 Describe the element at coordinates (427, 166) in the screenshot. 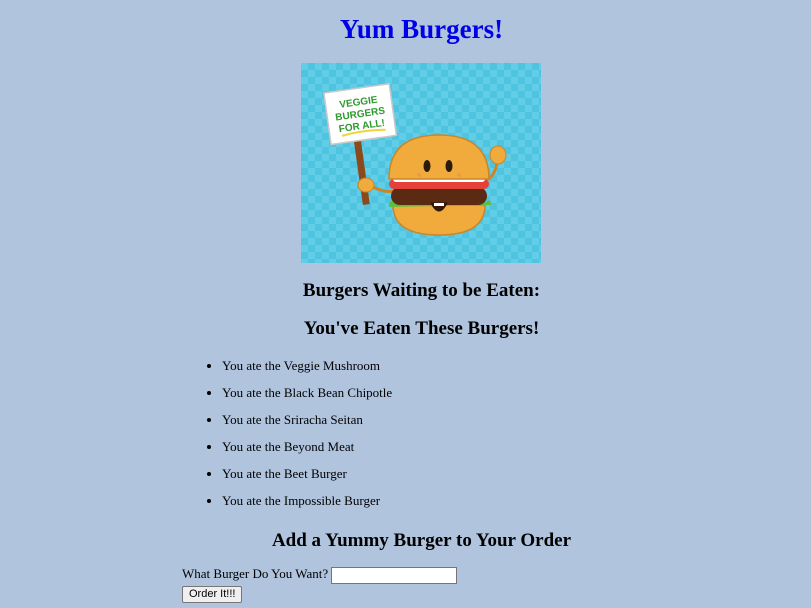

I see `left-eye` at that location.